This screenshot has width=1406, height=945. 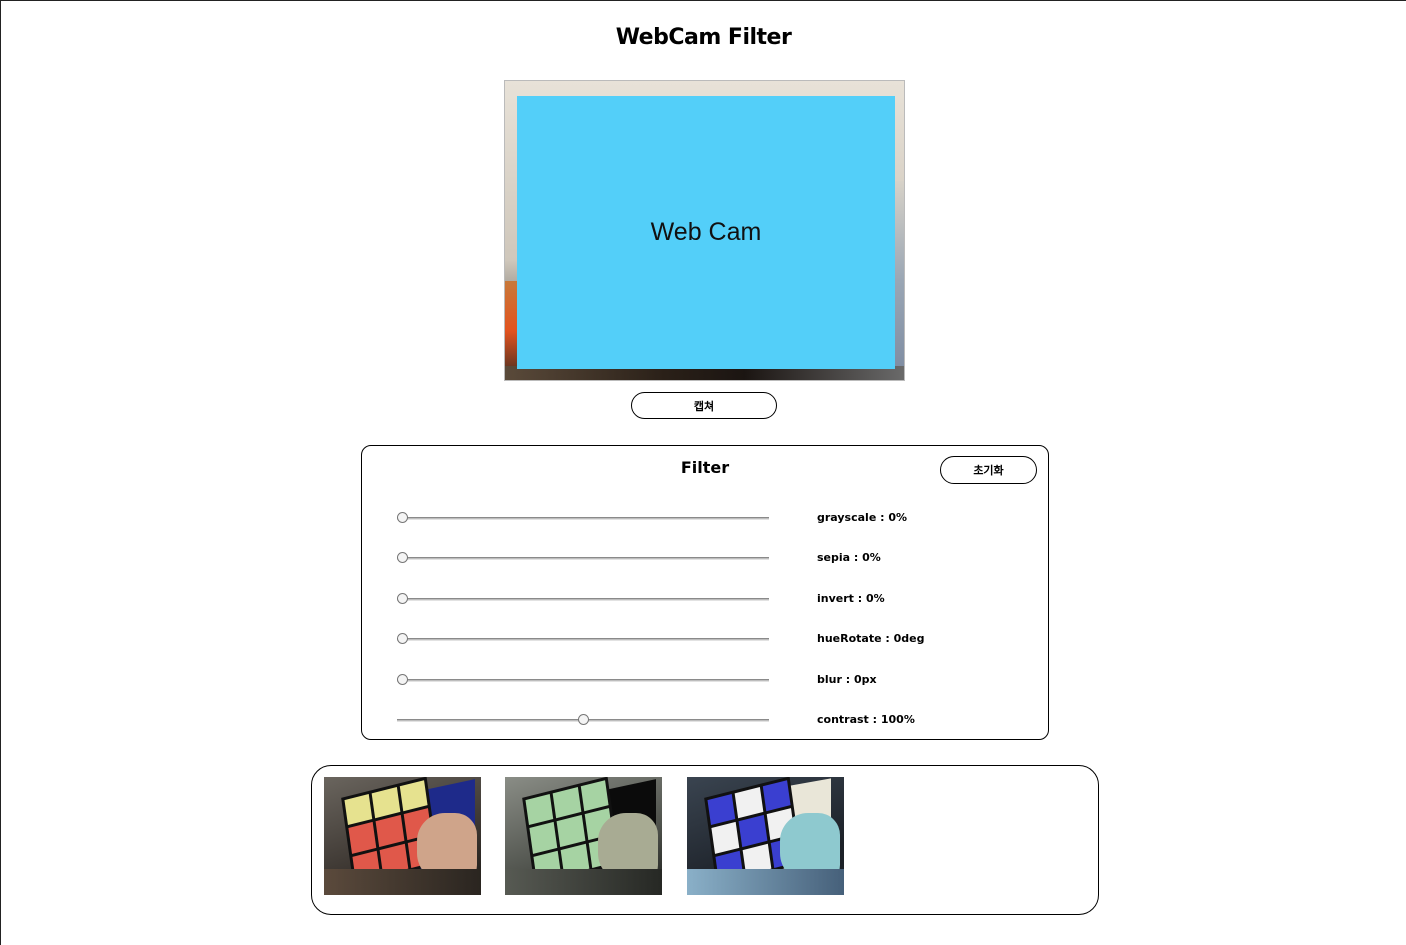 I want to click on slider-row-sepia: sepia : 0%, so click(x=705, y=558).